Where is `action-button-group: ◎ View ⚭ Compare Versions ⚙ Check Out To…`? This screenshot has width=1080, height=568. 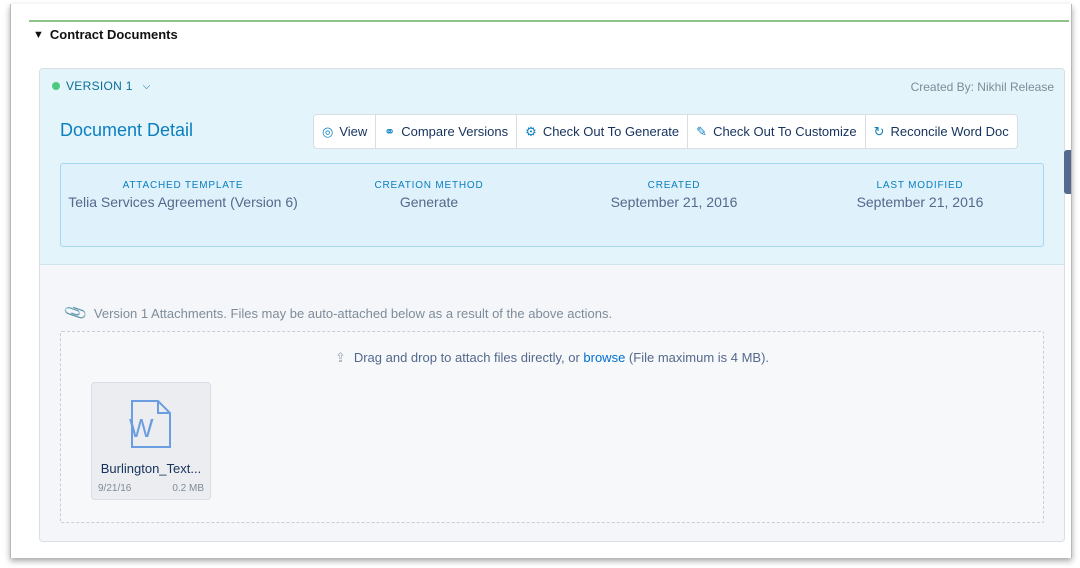
action-button-group: ◎ View ⚭ Compare Versions ⚙ Check Out To… is located at coordinates (665, 131).